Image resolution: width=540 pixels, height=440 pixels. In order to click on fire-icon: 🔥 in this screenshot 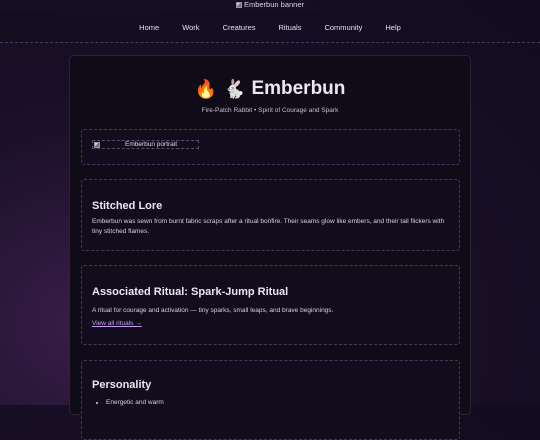, I will do `click(206, 89)`.